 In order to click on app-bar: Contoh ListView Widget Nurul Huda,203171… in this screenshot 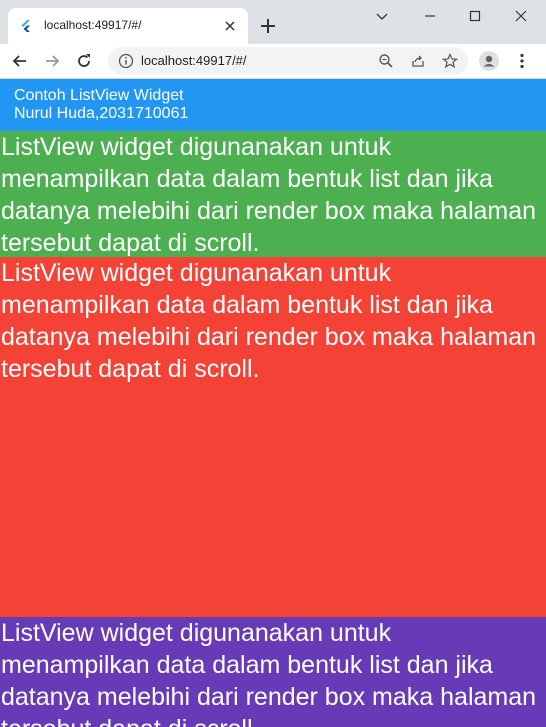, I will do `click(273, 105)`.